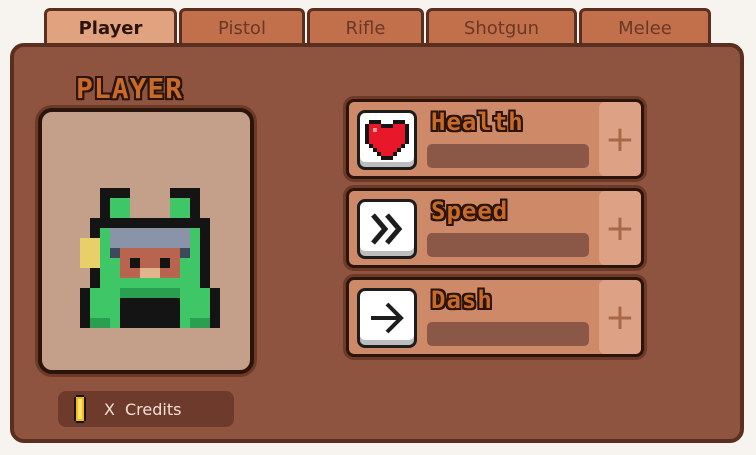 Image resolution: width=756 pixels, height=455 pixels. Describe the element at coordinates (80, 409) in the screenshot. I see `coin-icon` at that location.